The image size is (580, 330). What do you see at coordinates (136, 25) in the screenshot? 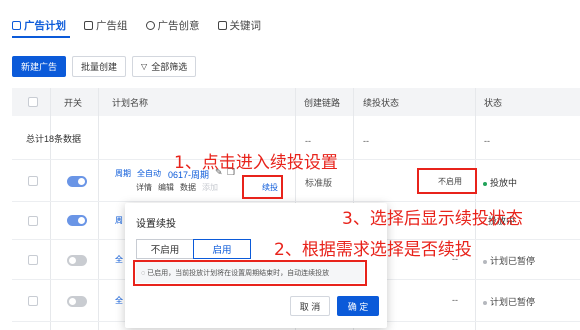
I see `top-tabs: 广告计划 广告组 广告创意 关键词` at bounding box center [136, 25].